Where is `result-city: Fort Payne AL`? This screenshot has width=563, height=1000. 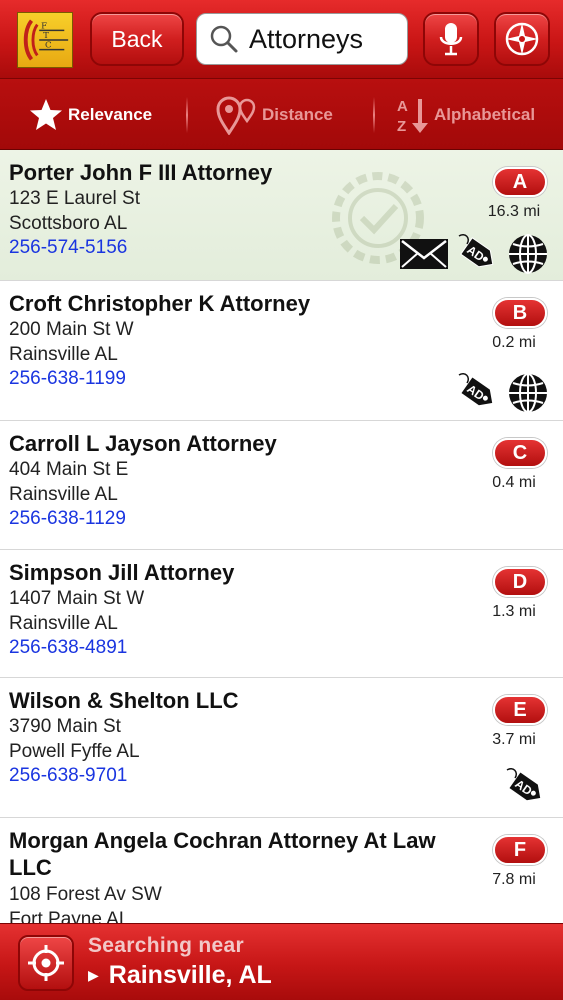 result-city: Fort Payne AL is located at coordinates (69, 916).